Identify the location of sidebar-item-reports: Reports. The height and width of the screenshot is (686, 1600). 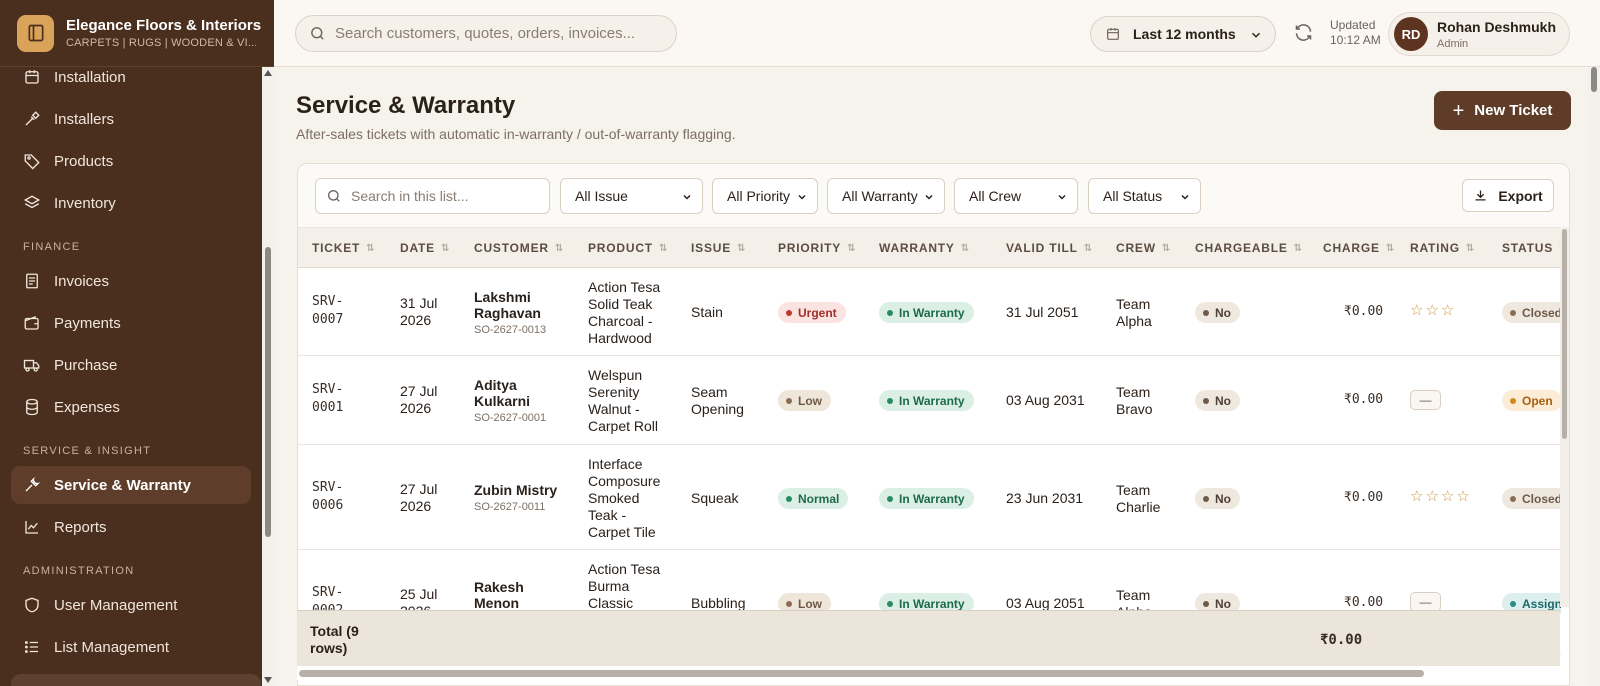
(131, 527).